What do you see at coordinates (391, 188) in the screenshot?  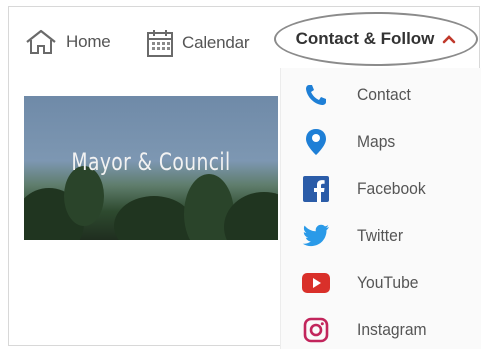 I see `menu-item-label: Facebook` at bounding box center [391, 188].